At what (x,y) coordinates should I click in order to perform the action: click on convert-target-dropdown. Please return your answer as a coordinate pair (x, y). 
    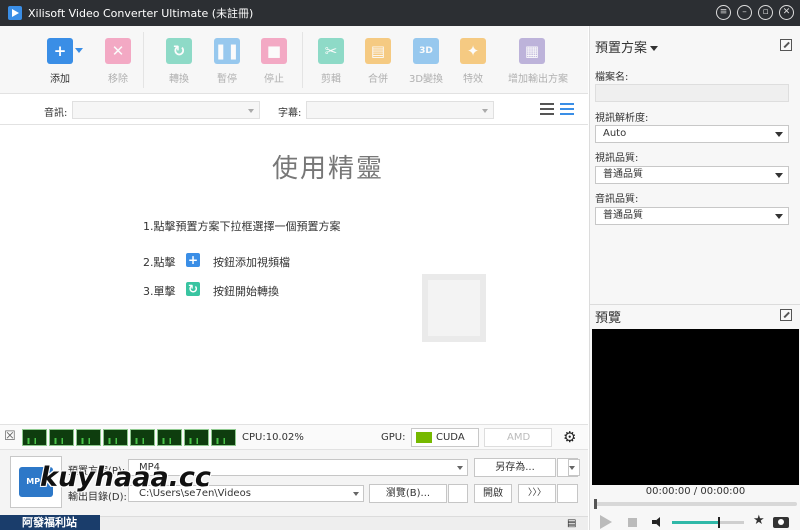
    Looking at the image, I should click on (567, 493).